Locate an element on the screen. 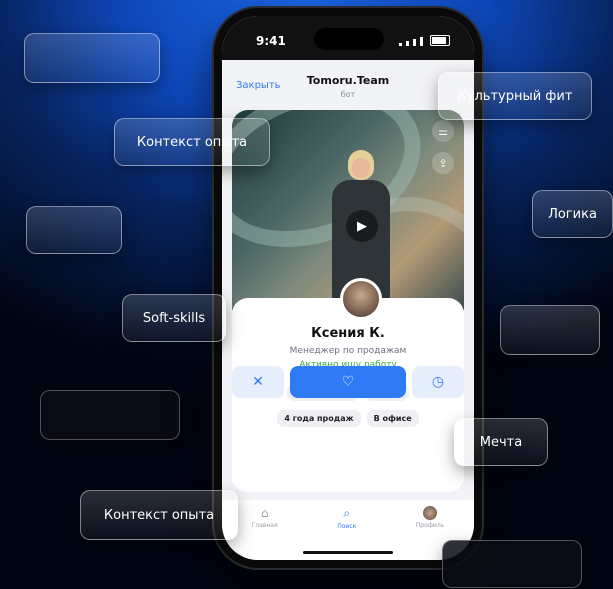 The width and height of the screenshot is (613, 589). nav-bar: Закрыть Tomoru.Team бот is located at coordinates (348, 83).